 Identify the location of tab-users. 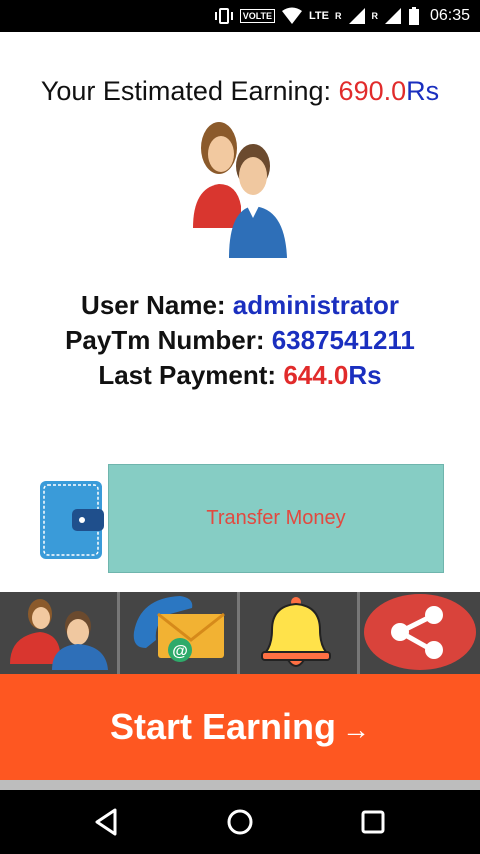
(60, 633).